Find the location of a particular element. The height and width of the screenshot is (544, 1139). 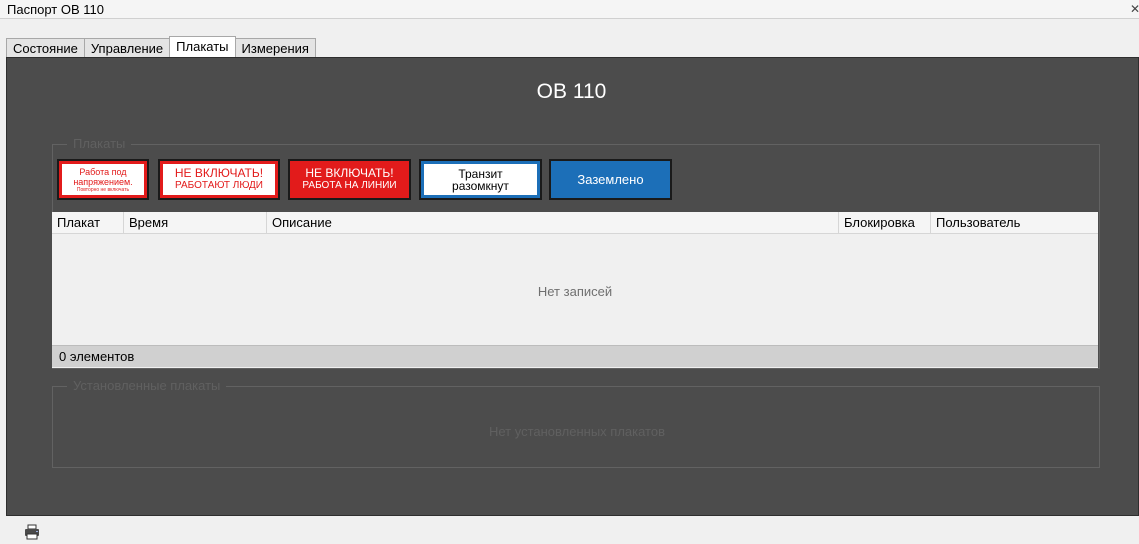

poster-line: РАБОТАЮТ ЛЮДИ is located at coordinates (219, 185).